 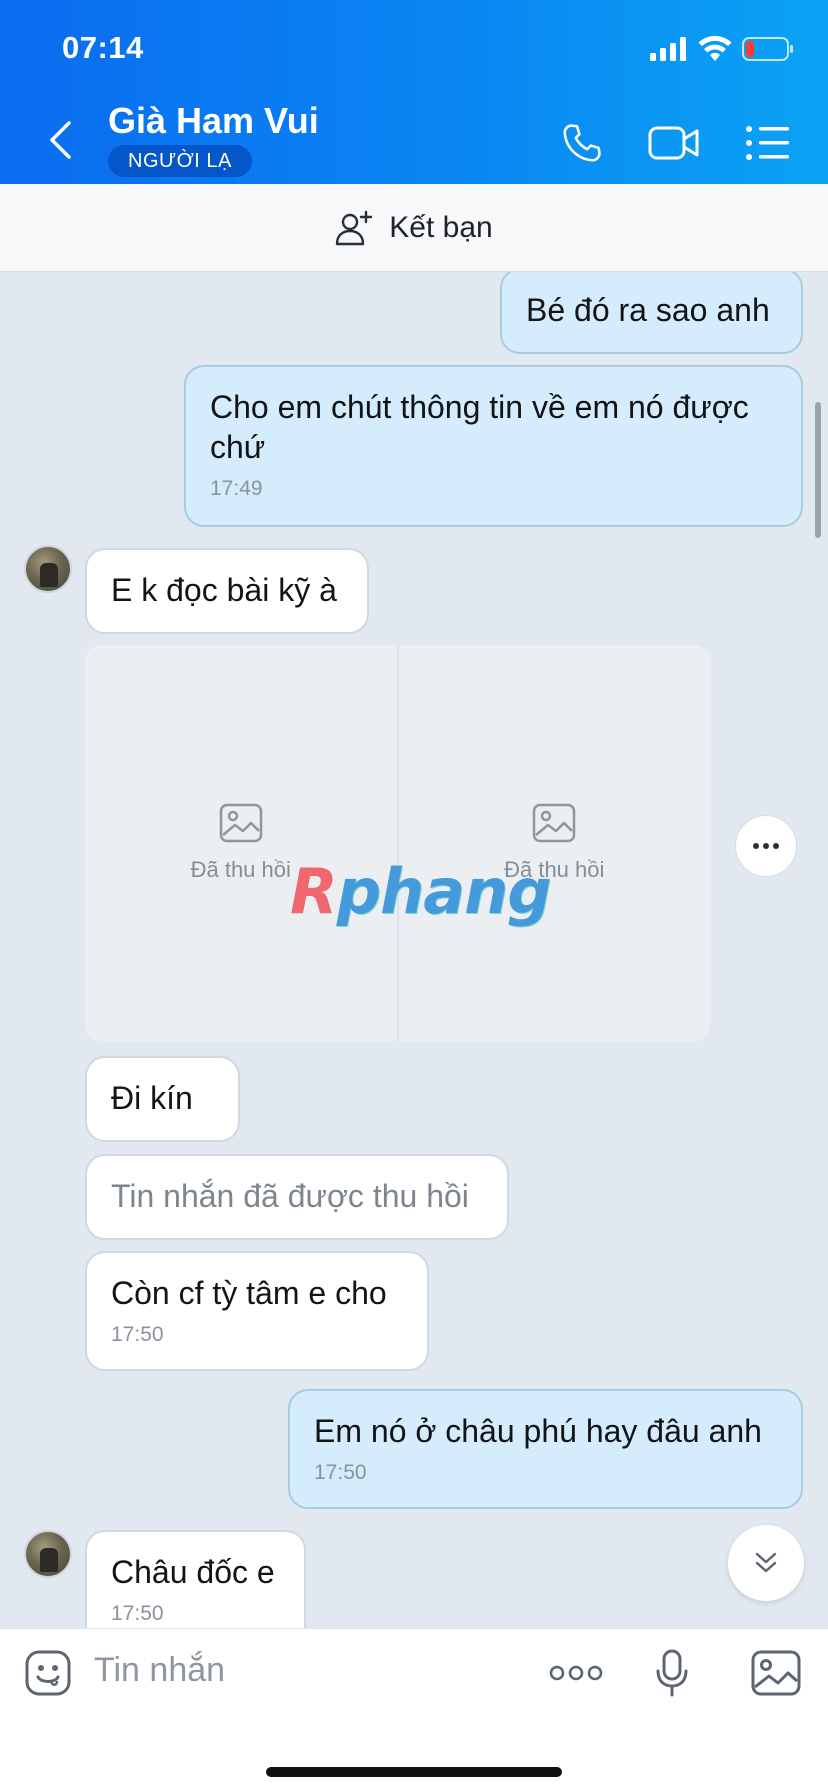 I want to click on message-text: Tin nhắn đã được thu hồi, so click(x=290, y=1196).